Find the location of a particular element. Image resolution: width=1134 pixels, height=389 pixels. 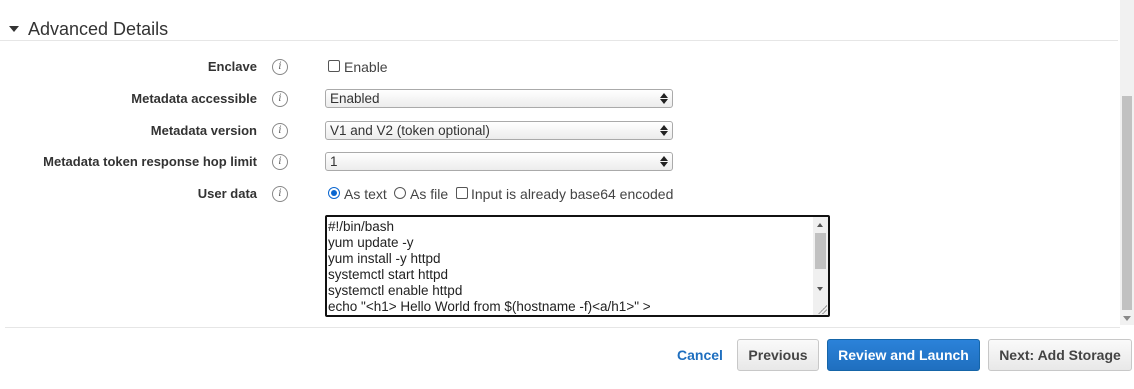

metadata-accessible-select: Enabled is located at coordinates (499, 98).